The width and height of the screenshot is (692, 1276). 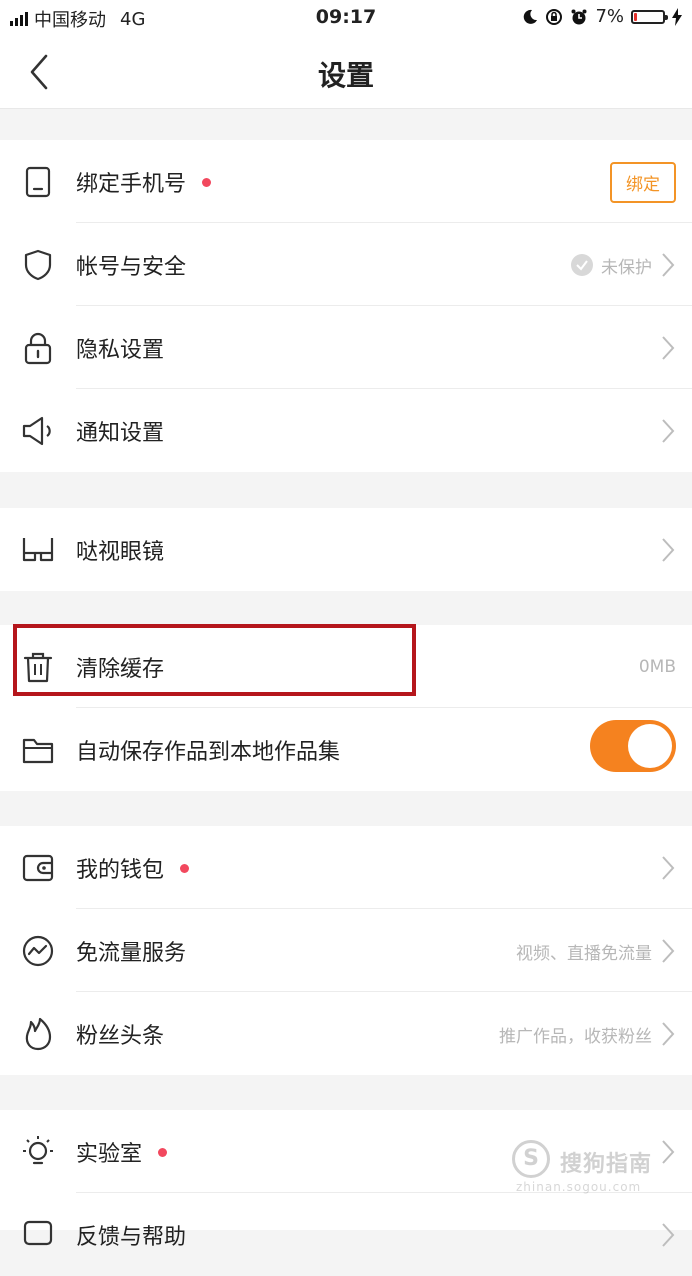 What do you see at coordinates (531, 1159) in the screenshot?
I see `watermark-logo-icon: S` at bounding box center [531, 1159].